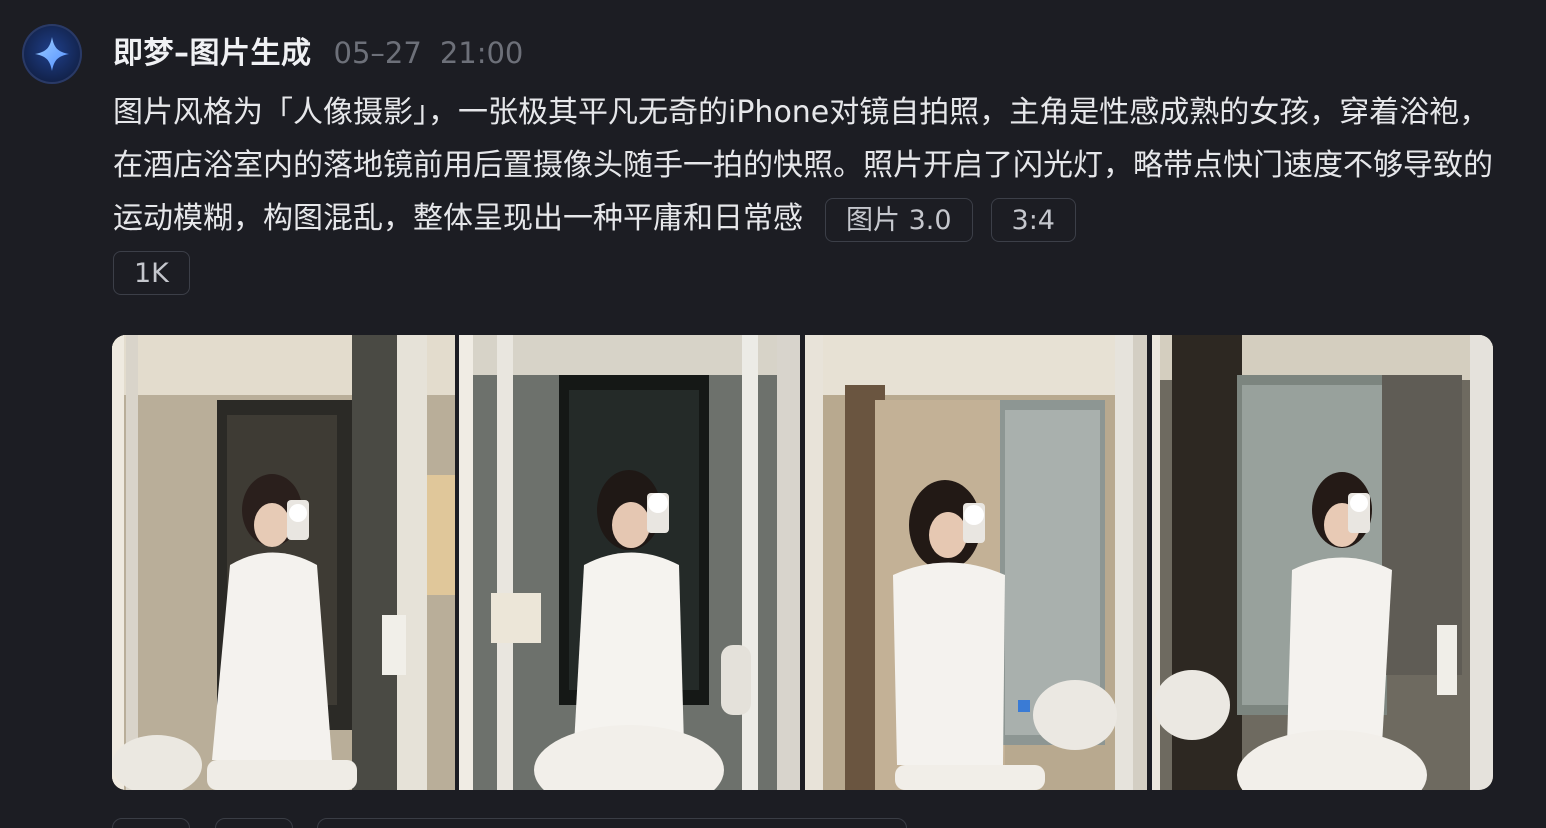 This screenshot has height=828, width=1546. What do you see at coordinates (318, 50) in the screenshot?
I see `message-header: 即梦–图片生成 05–27 21:00` at bounding box center [318, 50].